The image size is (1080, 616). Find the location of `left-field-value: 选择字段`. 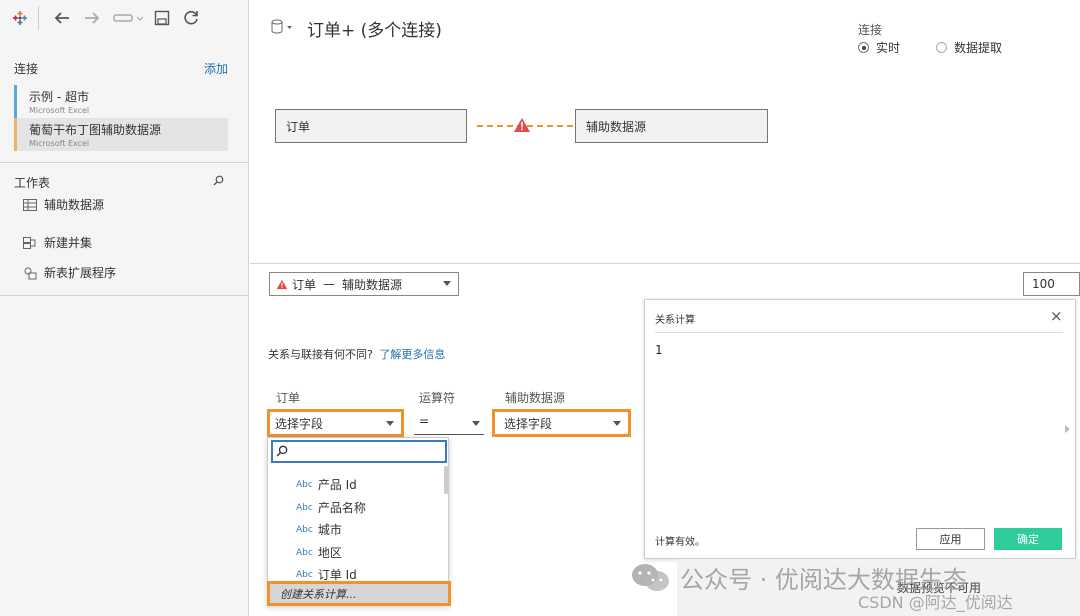

left-field-value: 选择字段 is located at coordinates (299, 423).